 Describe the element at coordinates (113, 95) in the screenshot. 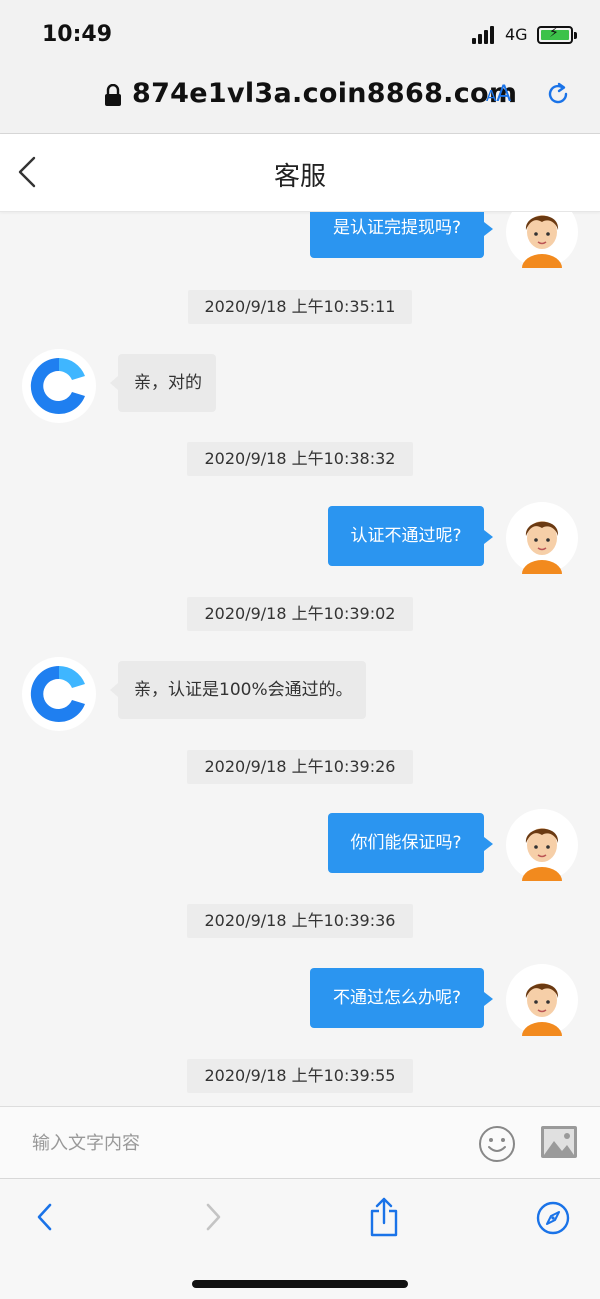

I see `lock-icon` at that location.